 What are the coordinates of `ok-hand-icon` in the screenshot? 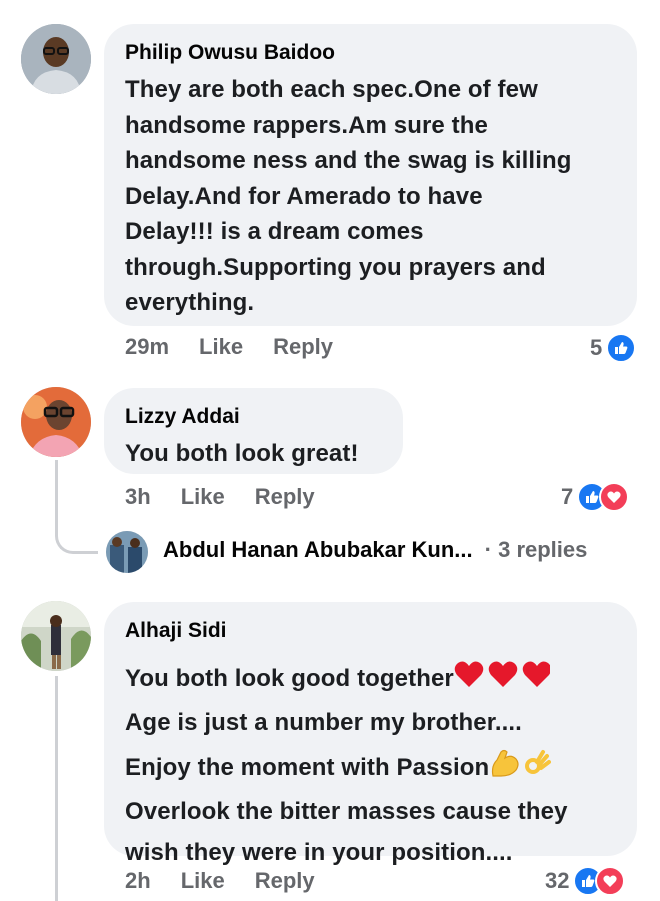 It's located at (536, 769).